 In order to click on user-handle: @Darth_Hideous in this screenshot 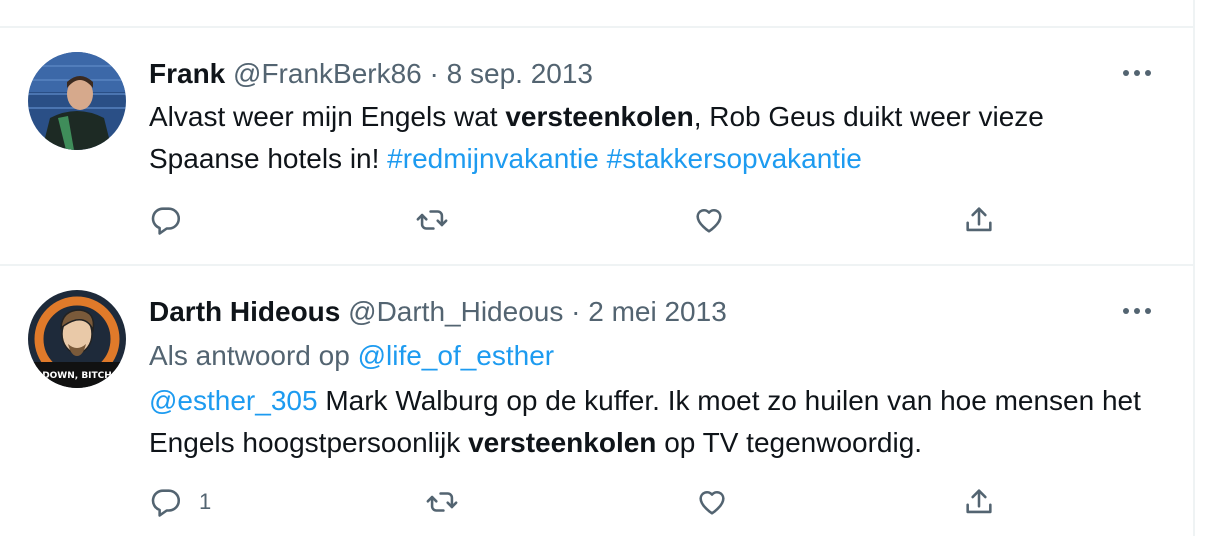, I will do `click(455, 311)`.